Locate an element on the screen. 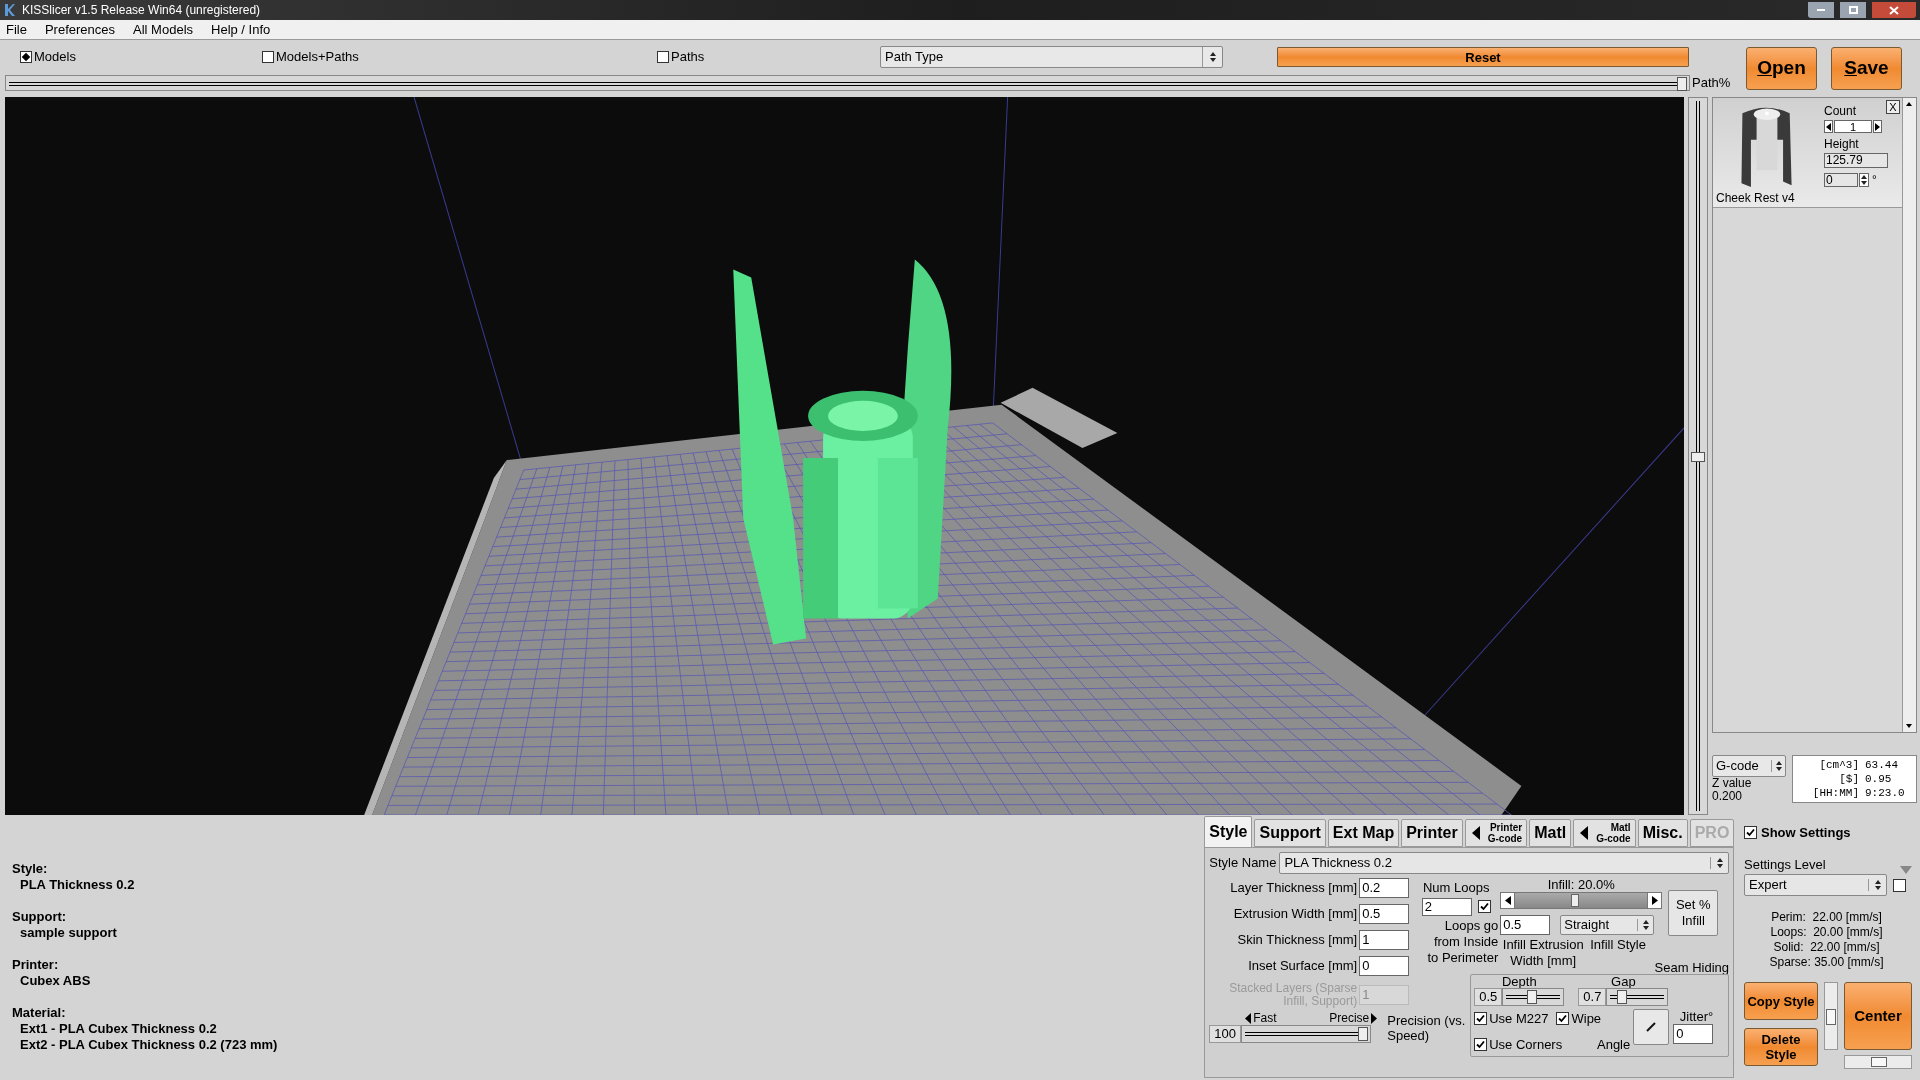 Image resolution: width=1920 pixels, height=1080 pixels. checkbox-label: Use M227 is located at coordinates (1519, 1019).